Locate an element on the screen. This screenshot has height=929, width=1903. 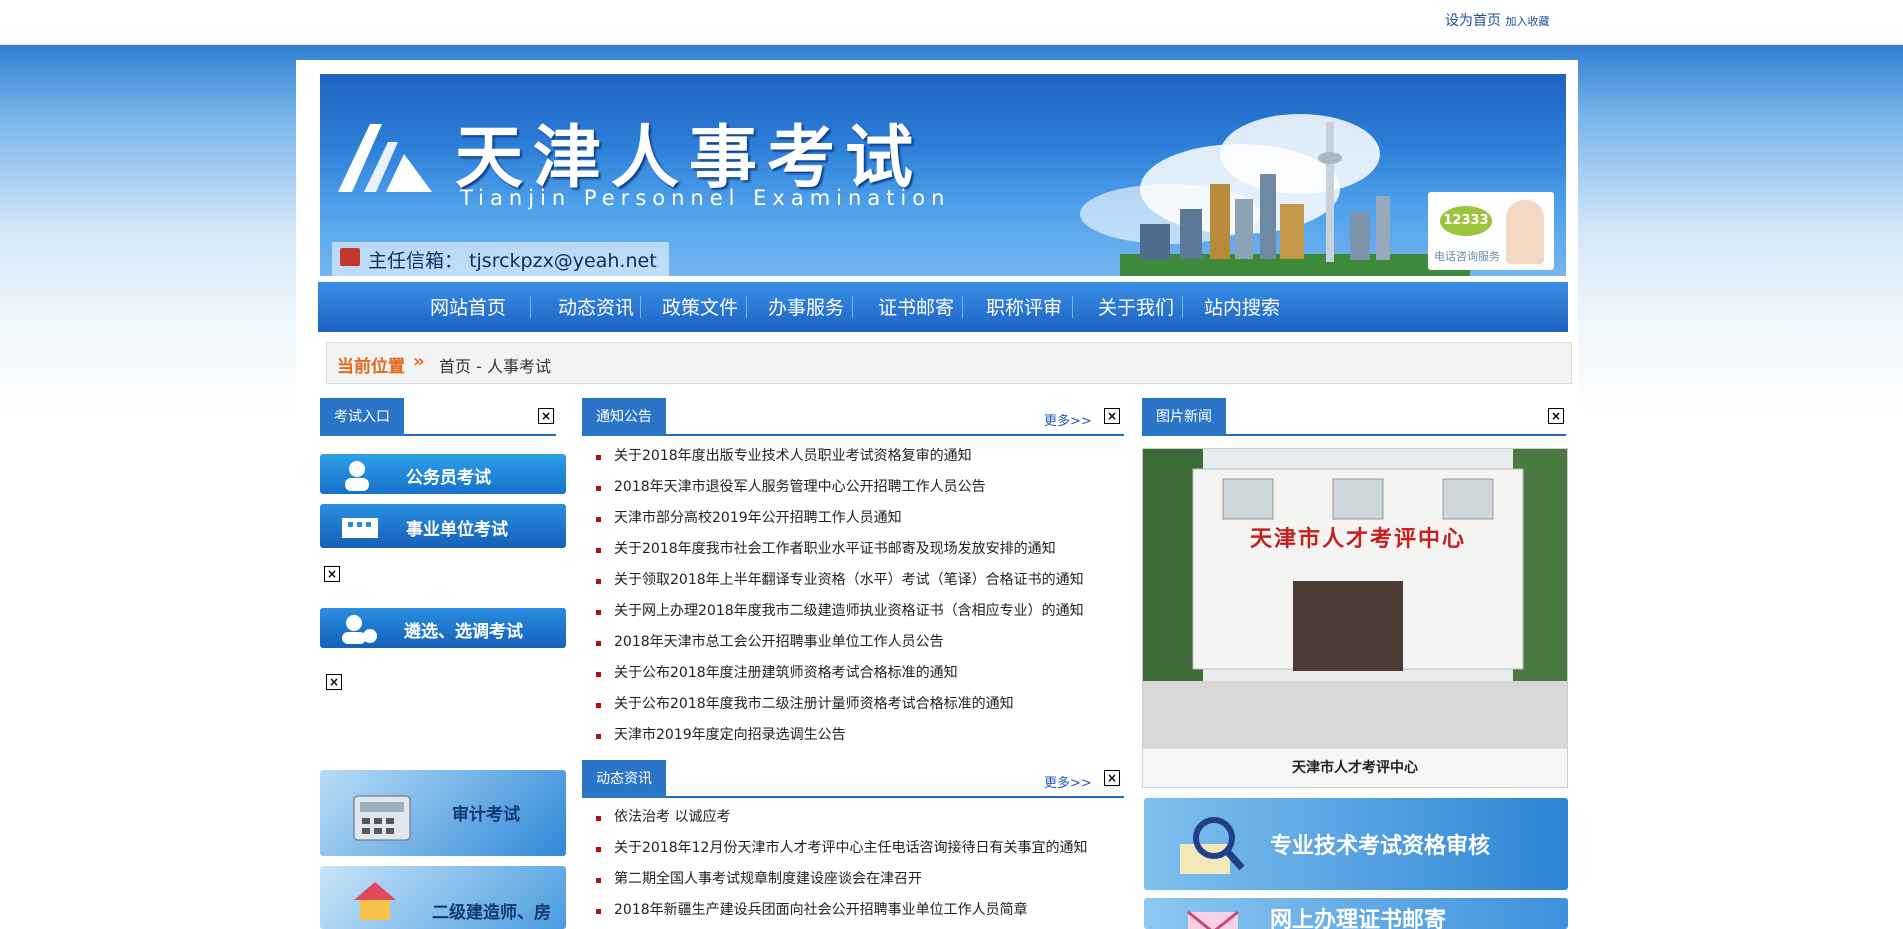
nav-services: 办事服务 is located at coordinates (806, 308).